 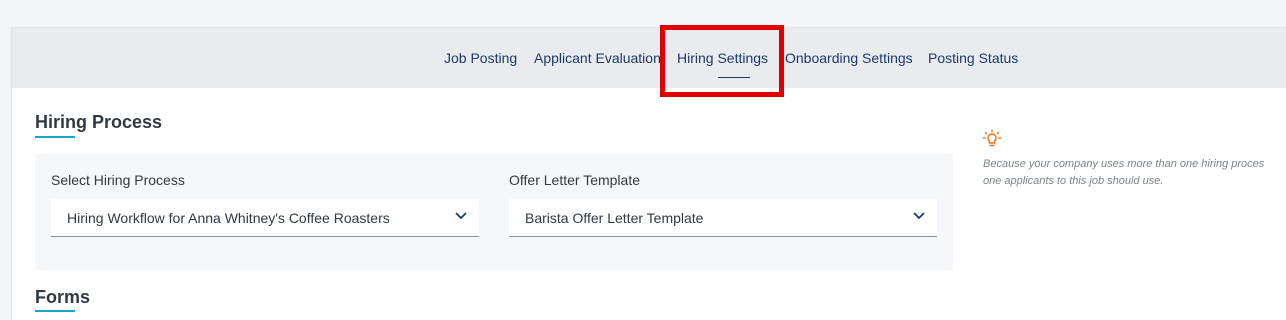 I want to click on lightbulb-icon, so click(x=992, y=138).